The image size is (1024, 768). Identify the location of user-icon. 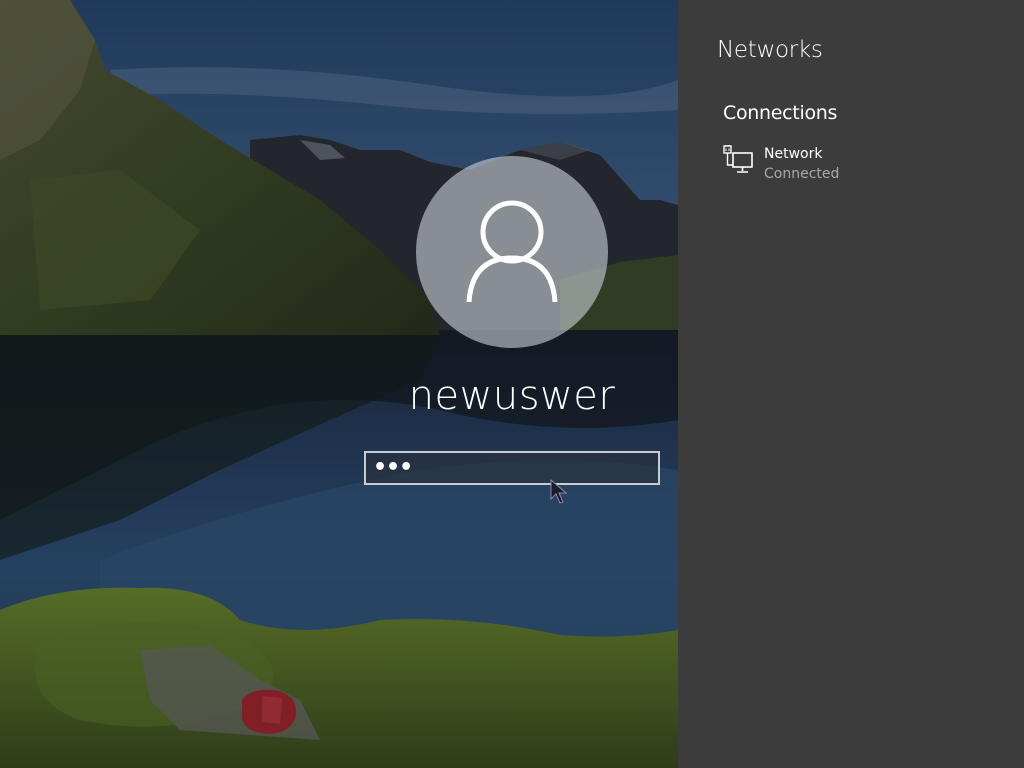
(512, 251).